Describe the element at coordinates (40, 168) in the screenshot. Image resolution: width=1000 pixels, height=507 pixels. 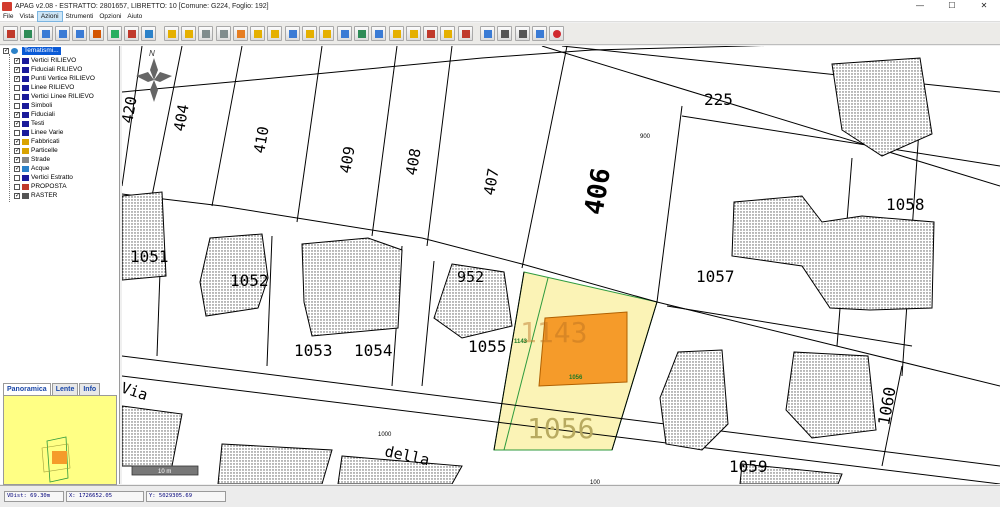
I see `layer-label: Acque` at that location.